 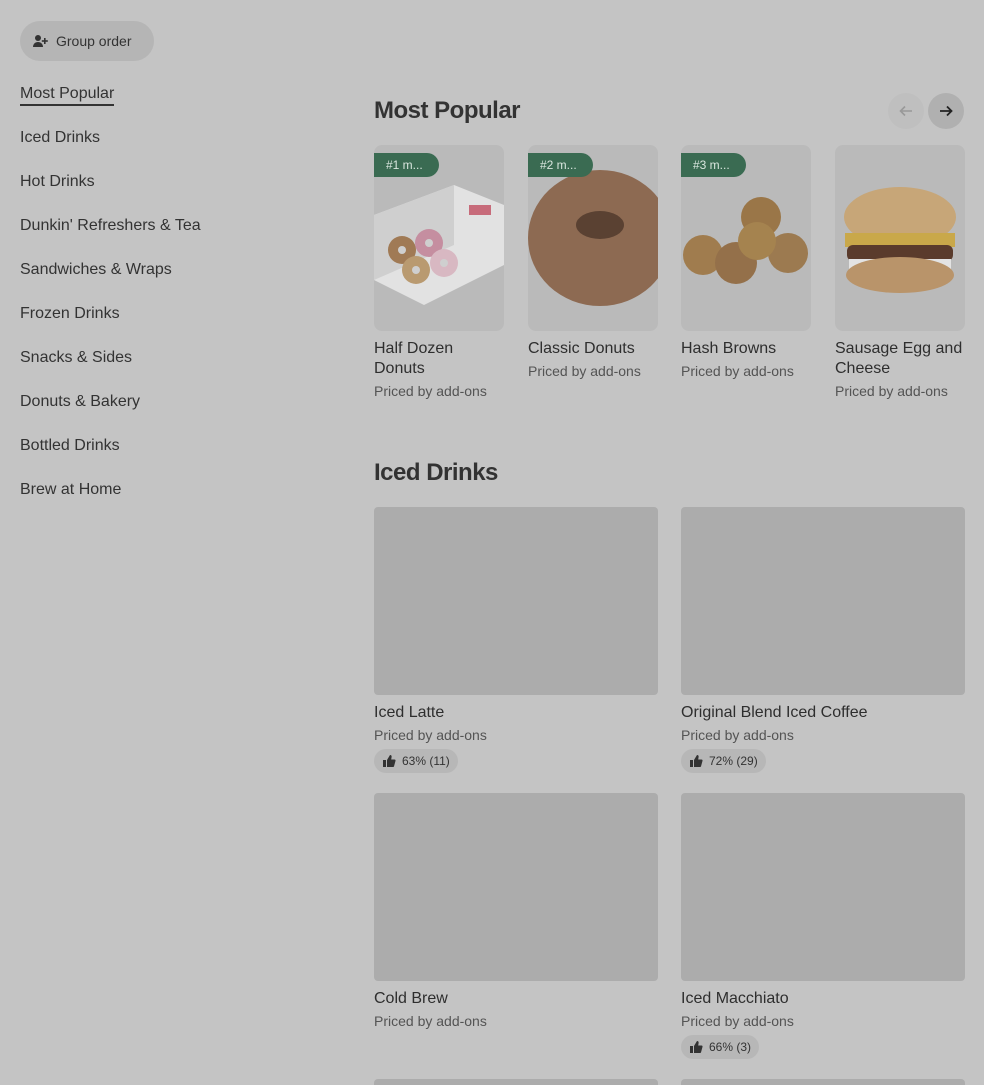 I want to click on sidebar-item-brew-at-home: Brew at Home, so click(x=170, y=498).